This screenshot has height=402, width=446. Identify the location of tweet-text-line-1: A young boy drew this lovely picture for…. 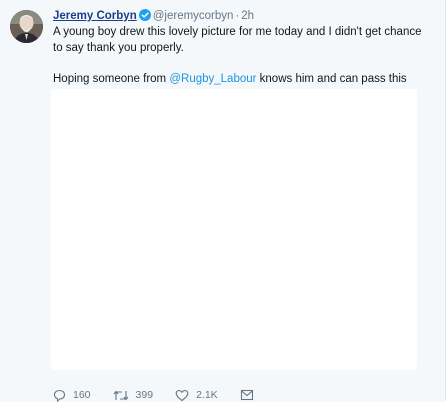
(237, 40).